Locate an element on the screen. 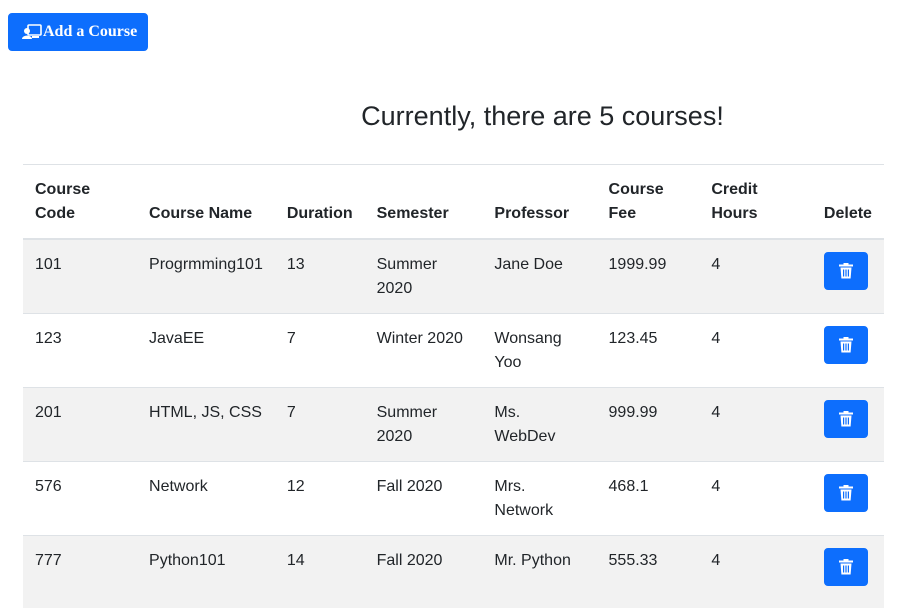 Image resolution: width=910 pixels, height=608 pixels. cell-course-name: JavaEE is located at coordinates (206, 350).